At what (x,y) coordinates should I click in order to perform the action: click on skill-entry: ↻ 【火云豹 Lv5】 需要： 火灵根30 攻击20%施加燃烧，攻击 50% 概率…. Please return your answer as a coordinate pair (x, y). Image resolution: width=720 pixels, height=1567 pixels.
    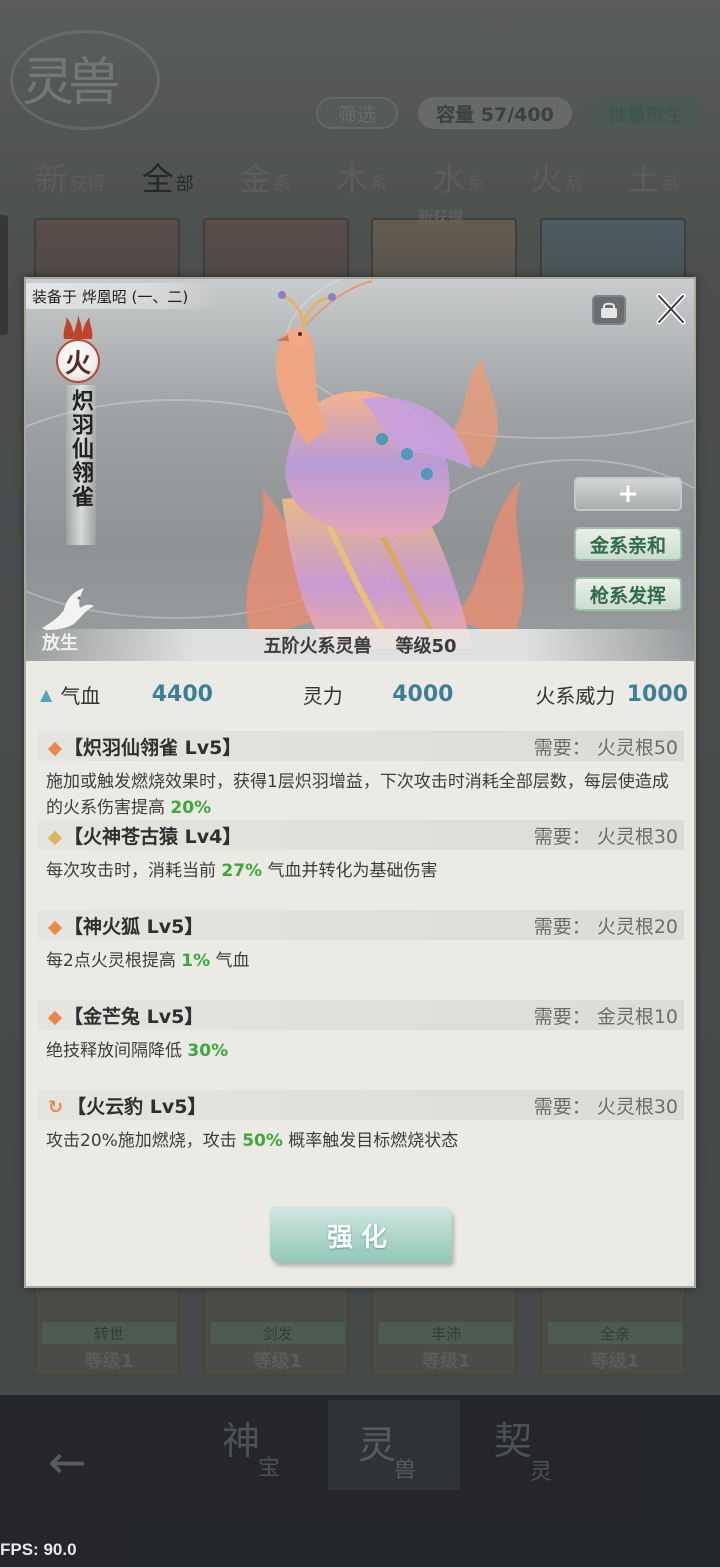
    Looking at the image, I should click on (361, 1122).